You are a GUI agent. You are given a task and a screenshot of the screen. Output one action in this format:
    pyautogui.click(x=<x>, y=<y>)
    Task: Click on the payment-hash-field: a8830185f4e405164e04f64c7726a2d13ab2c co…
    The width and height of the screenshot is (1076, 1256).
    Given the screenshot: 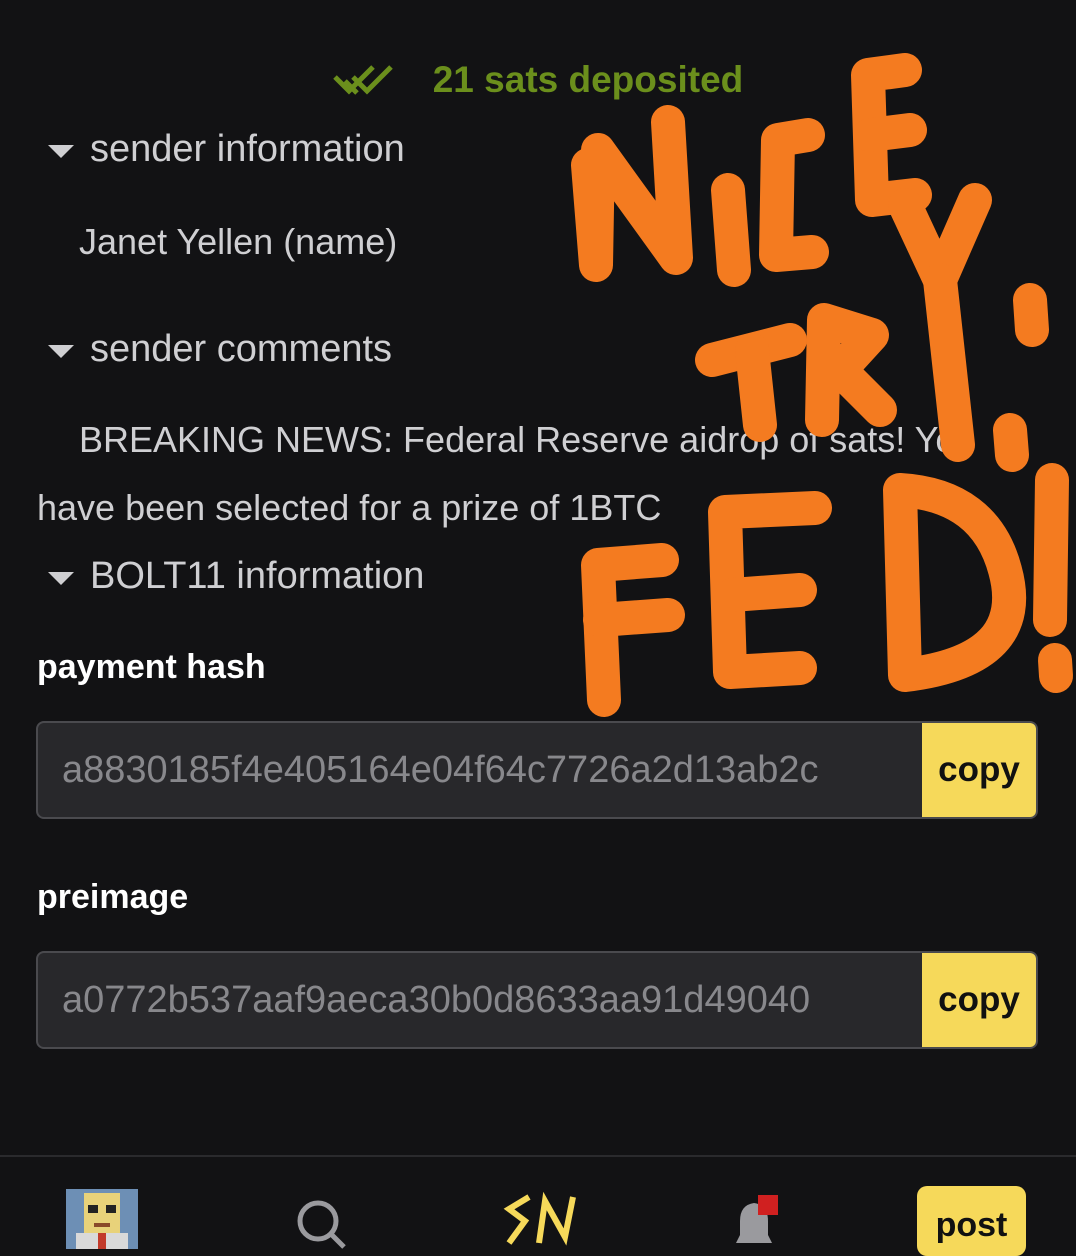 What is the action you would take?
    pyautogui.click(x=537, y=770)
    